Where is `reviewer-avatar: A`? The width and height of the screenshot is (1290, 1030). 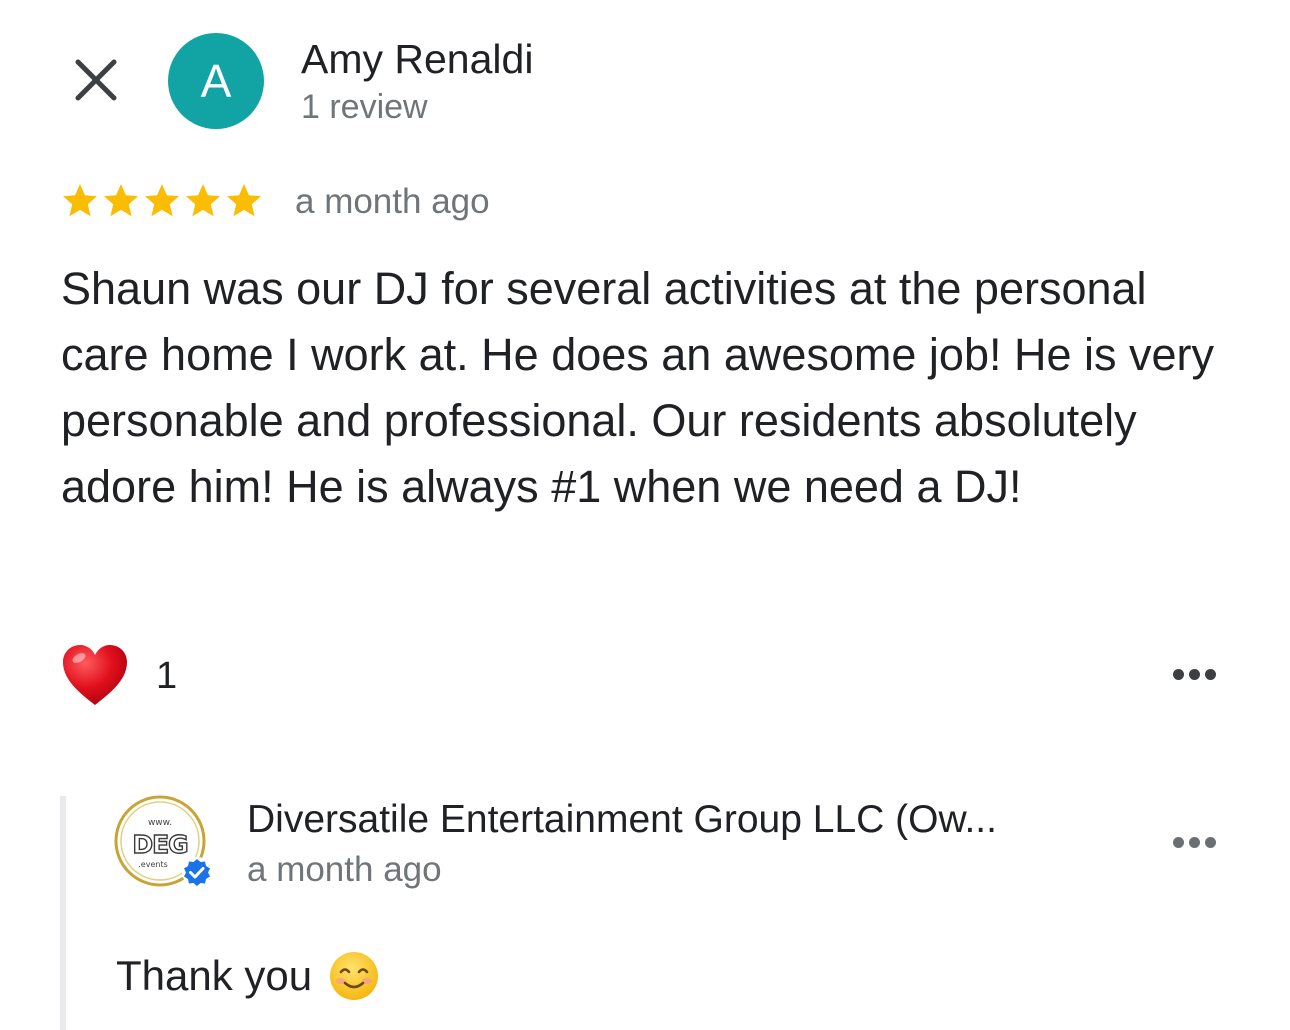 reviewer-avatar: A is located at coordinates (216, 81).